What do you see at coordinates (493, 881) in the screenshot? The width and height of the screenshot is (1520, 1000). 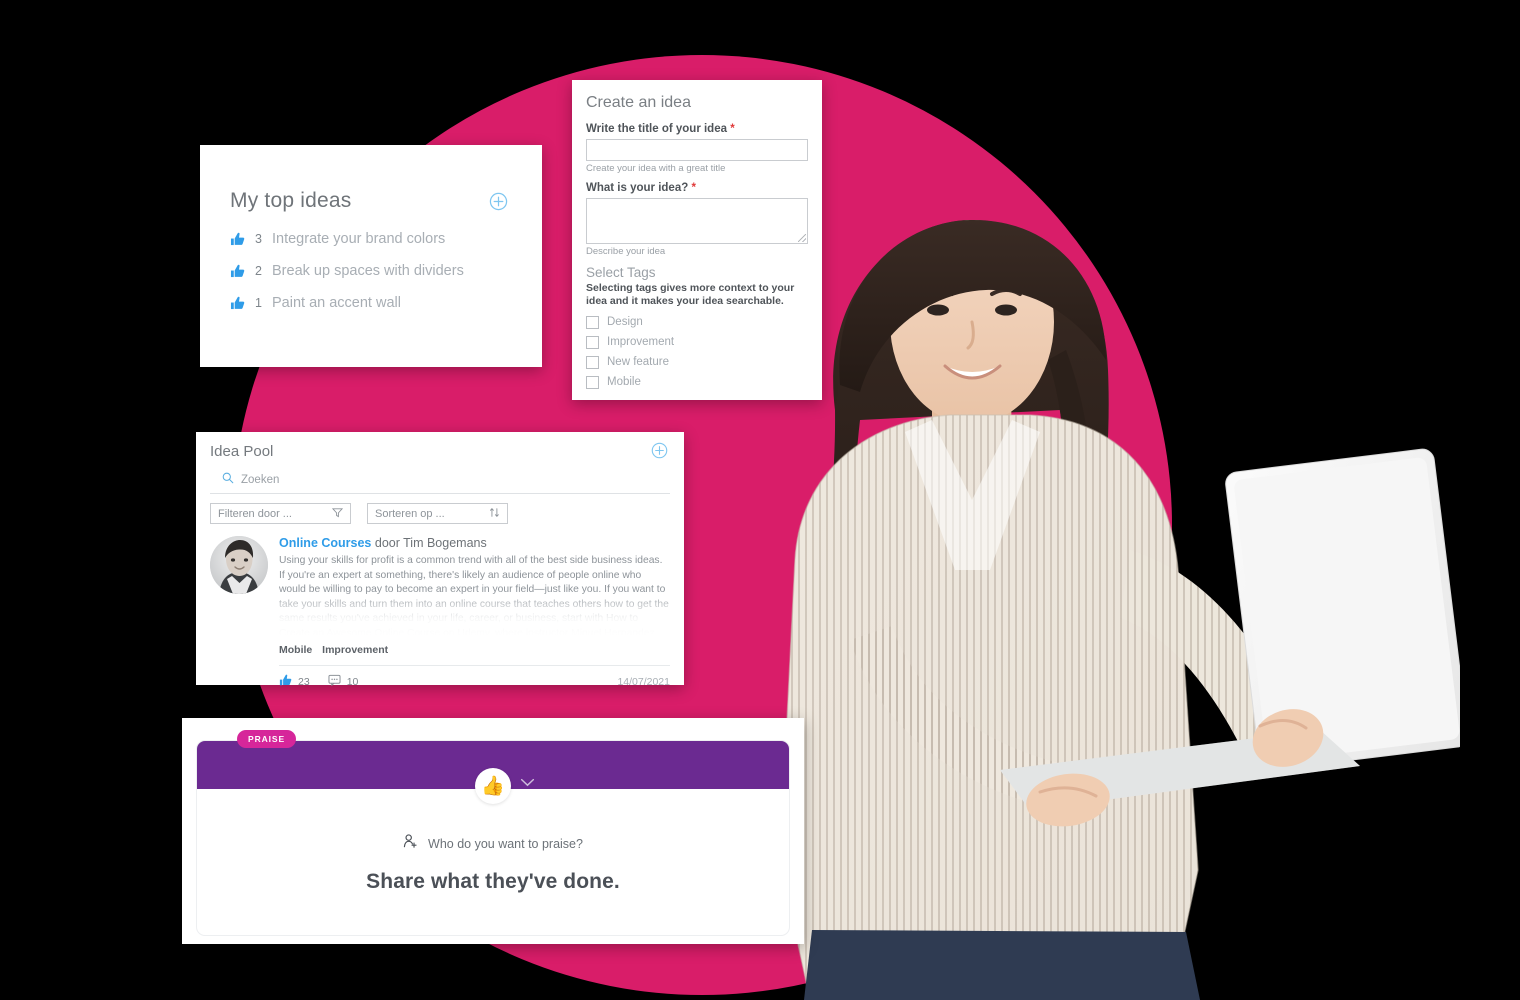 I see `praise-headline: Share what they've done.` at bounding box center [493, 881].